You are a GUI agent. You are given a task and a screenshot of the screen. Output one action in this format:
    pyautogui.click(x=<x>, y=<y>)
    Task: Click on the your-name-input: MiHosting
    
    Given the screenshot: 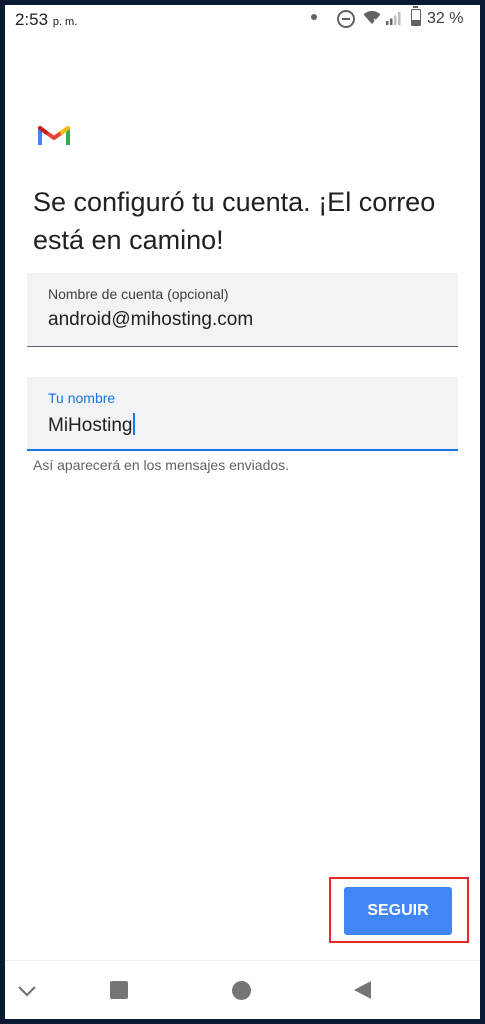 What is the action you would take?
    pyautogui.click(x=92, y=425)
    